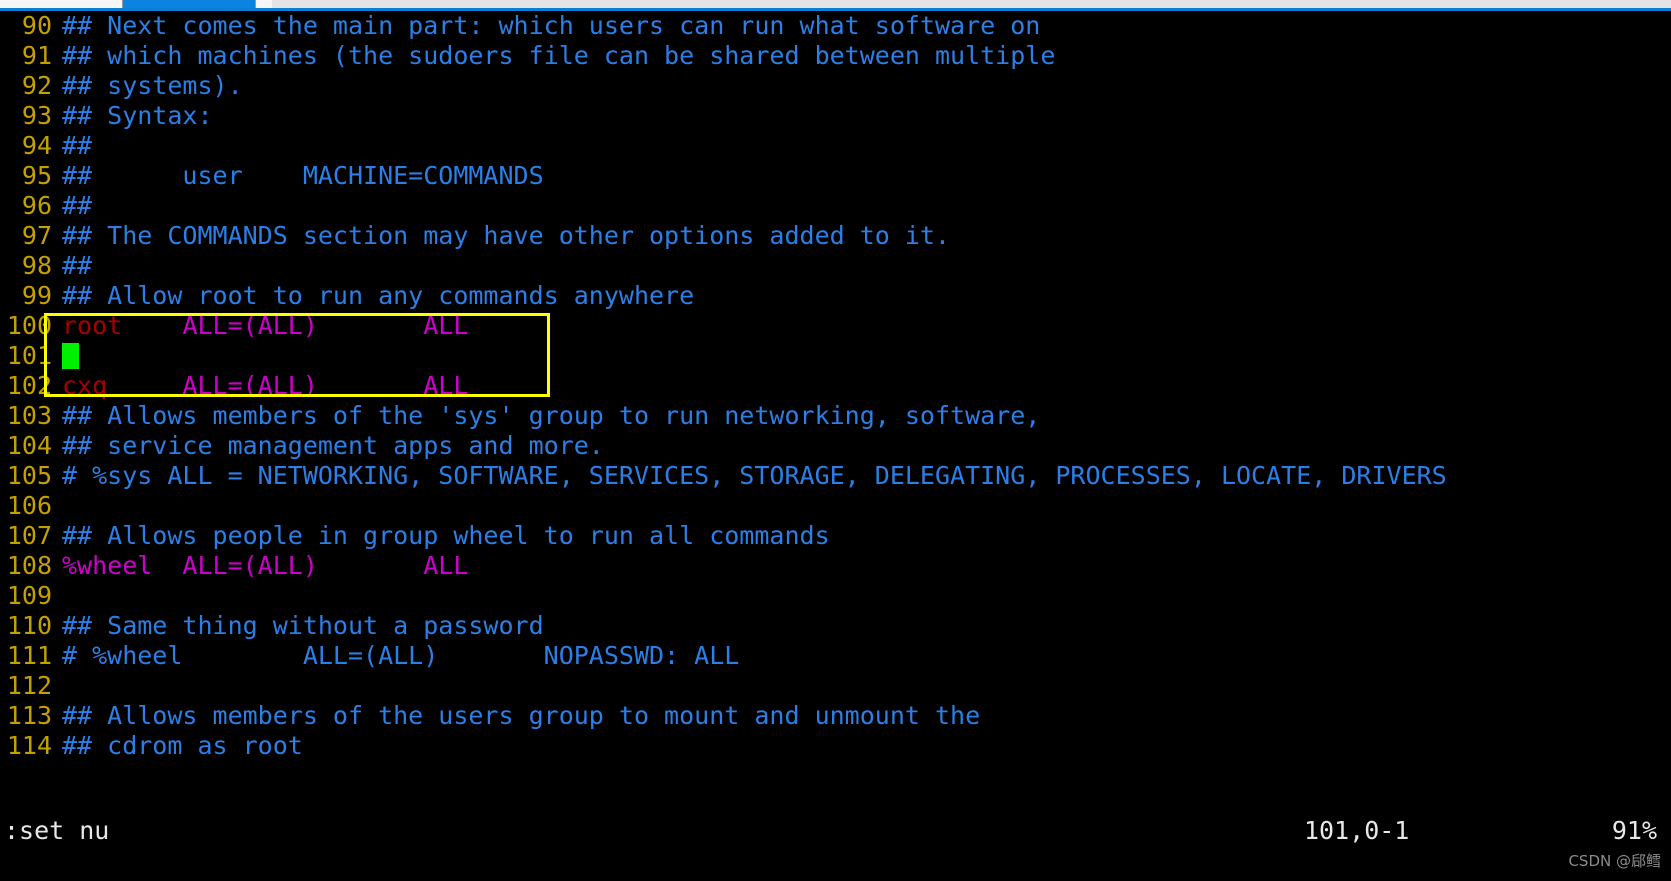  What do you see at coordinates (107, 565) in the screenshot?
I see `code-token: %wheel` at bounding box center [107, 565].